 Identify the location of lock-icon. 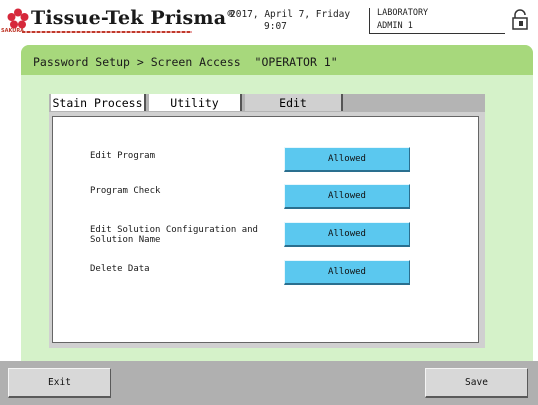
(520, 20).